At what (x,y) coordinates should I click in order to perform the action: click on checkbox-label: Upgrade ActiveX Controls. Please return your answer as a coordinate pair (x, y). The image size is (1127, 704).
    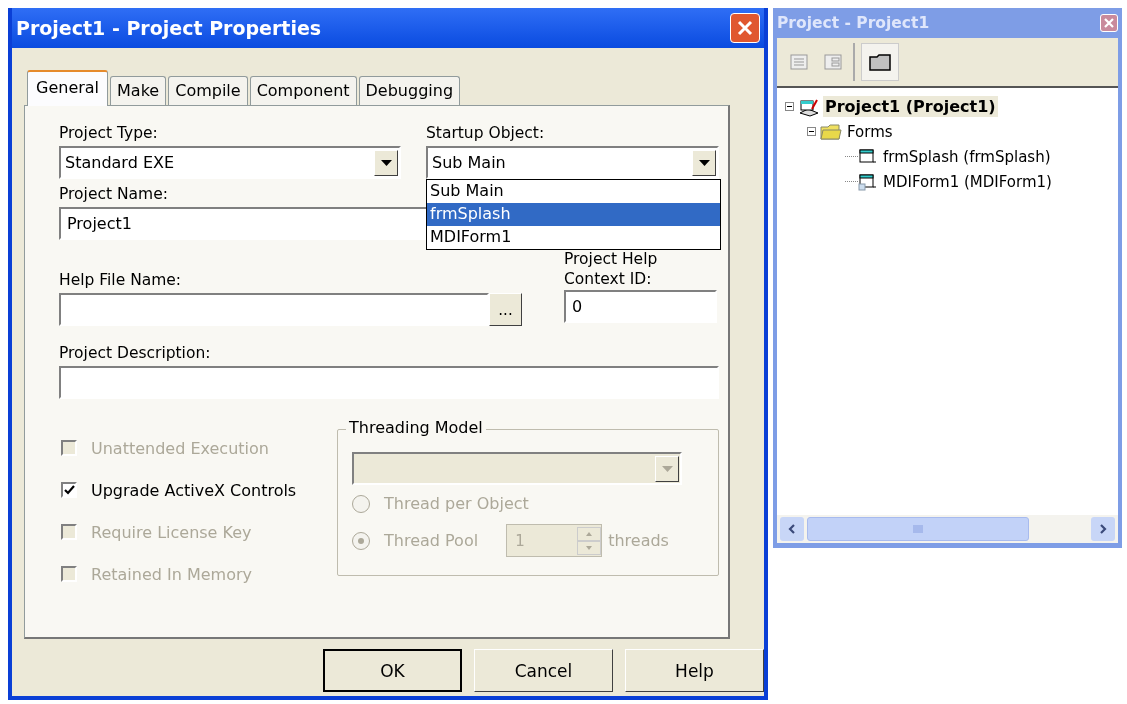
    Looking at the image, I should click on (194, 490).